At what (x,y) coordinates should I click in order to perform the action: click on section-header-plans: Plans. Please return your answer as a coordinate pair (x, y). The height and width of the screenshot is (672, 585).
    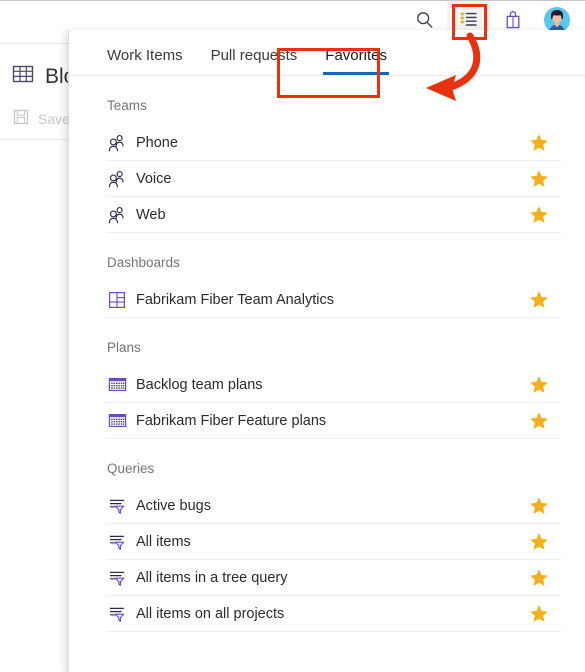
    Looking at the image, I should click on (124, 347).